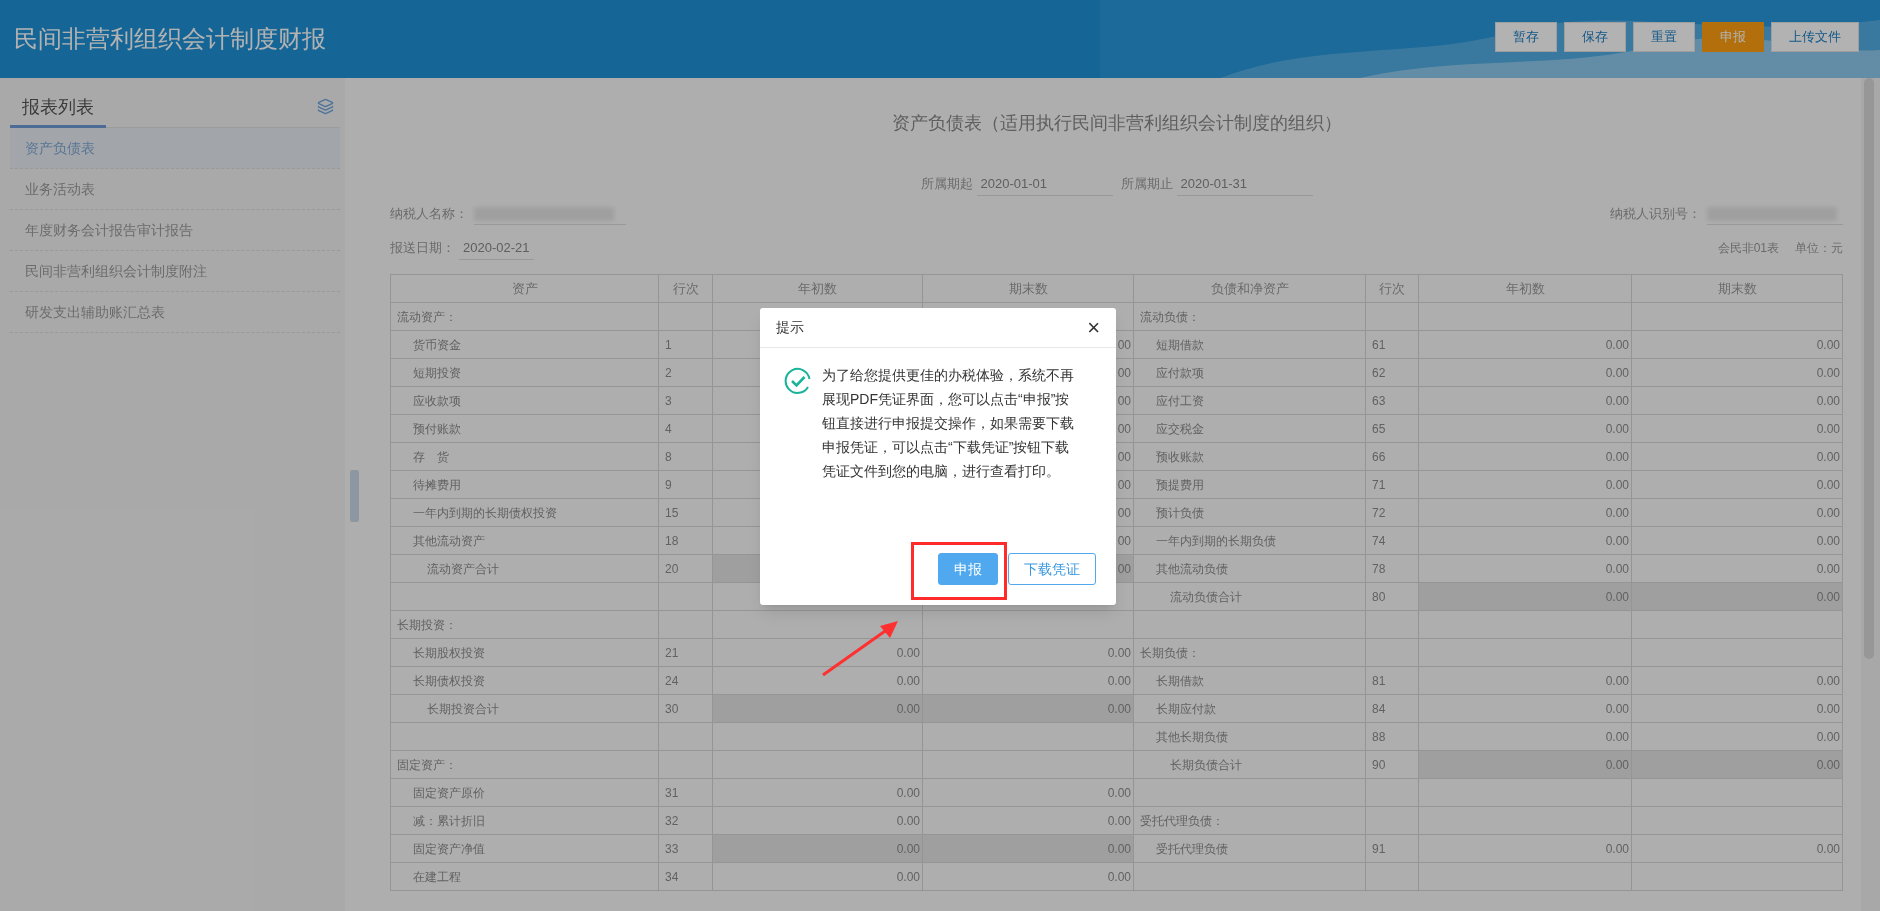 The image size is (1880, 911). What do you see at coordinates (524, 288) in the screenshot?
I see `column-header: 资产` at bounding box center [524, 288].